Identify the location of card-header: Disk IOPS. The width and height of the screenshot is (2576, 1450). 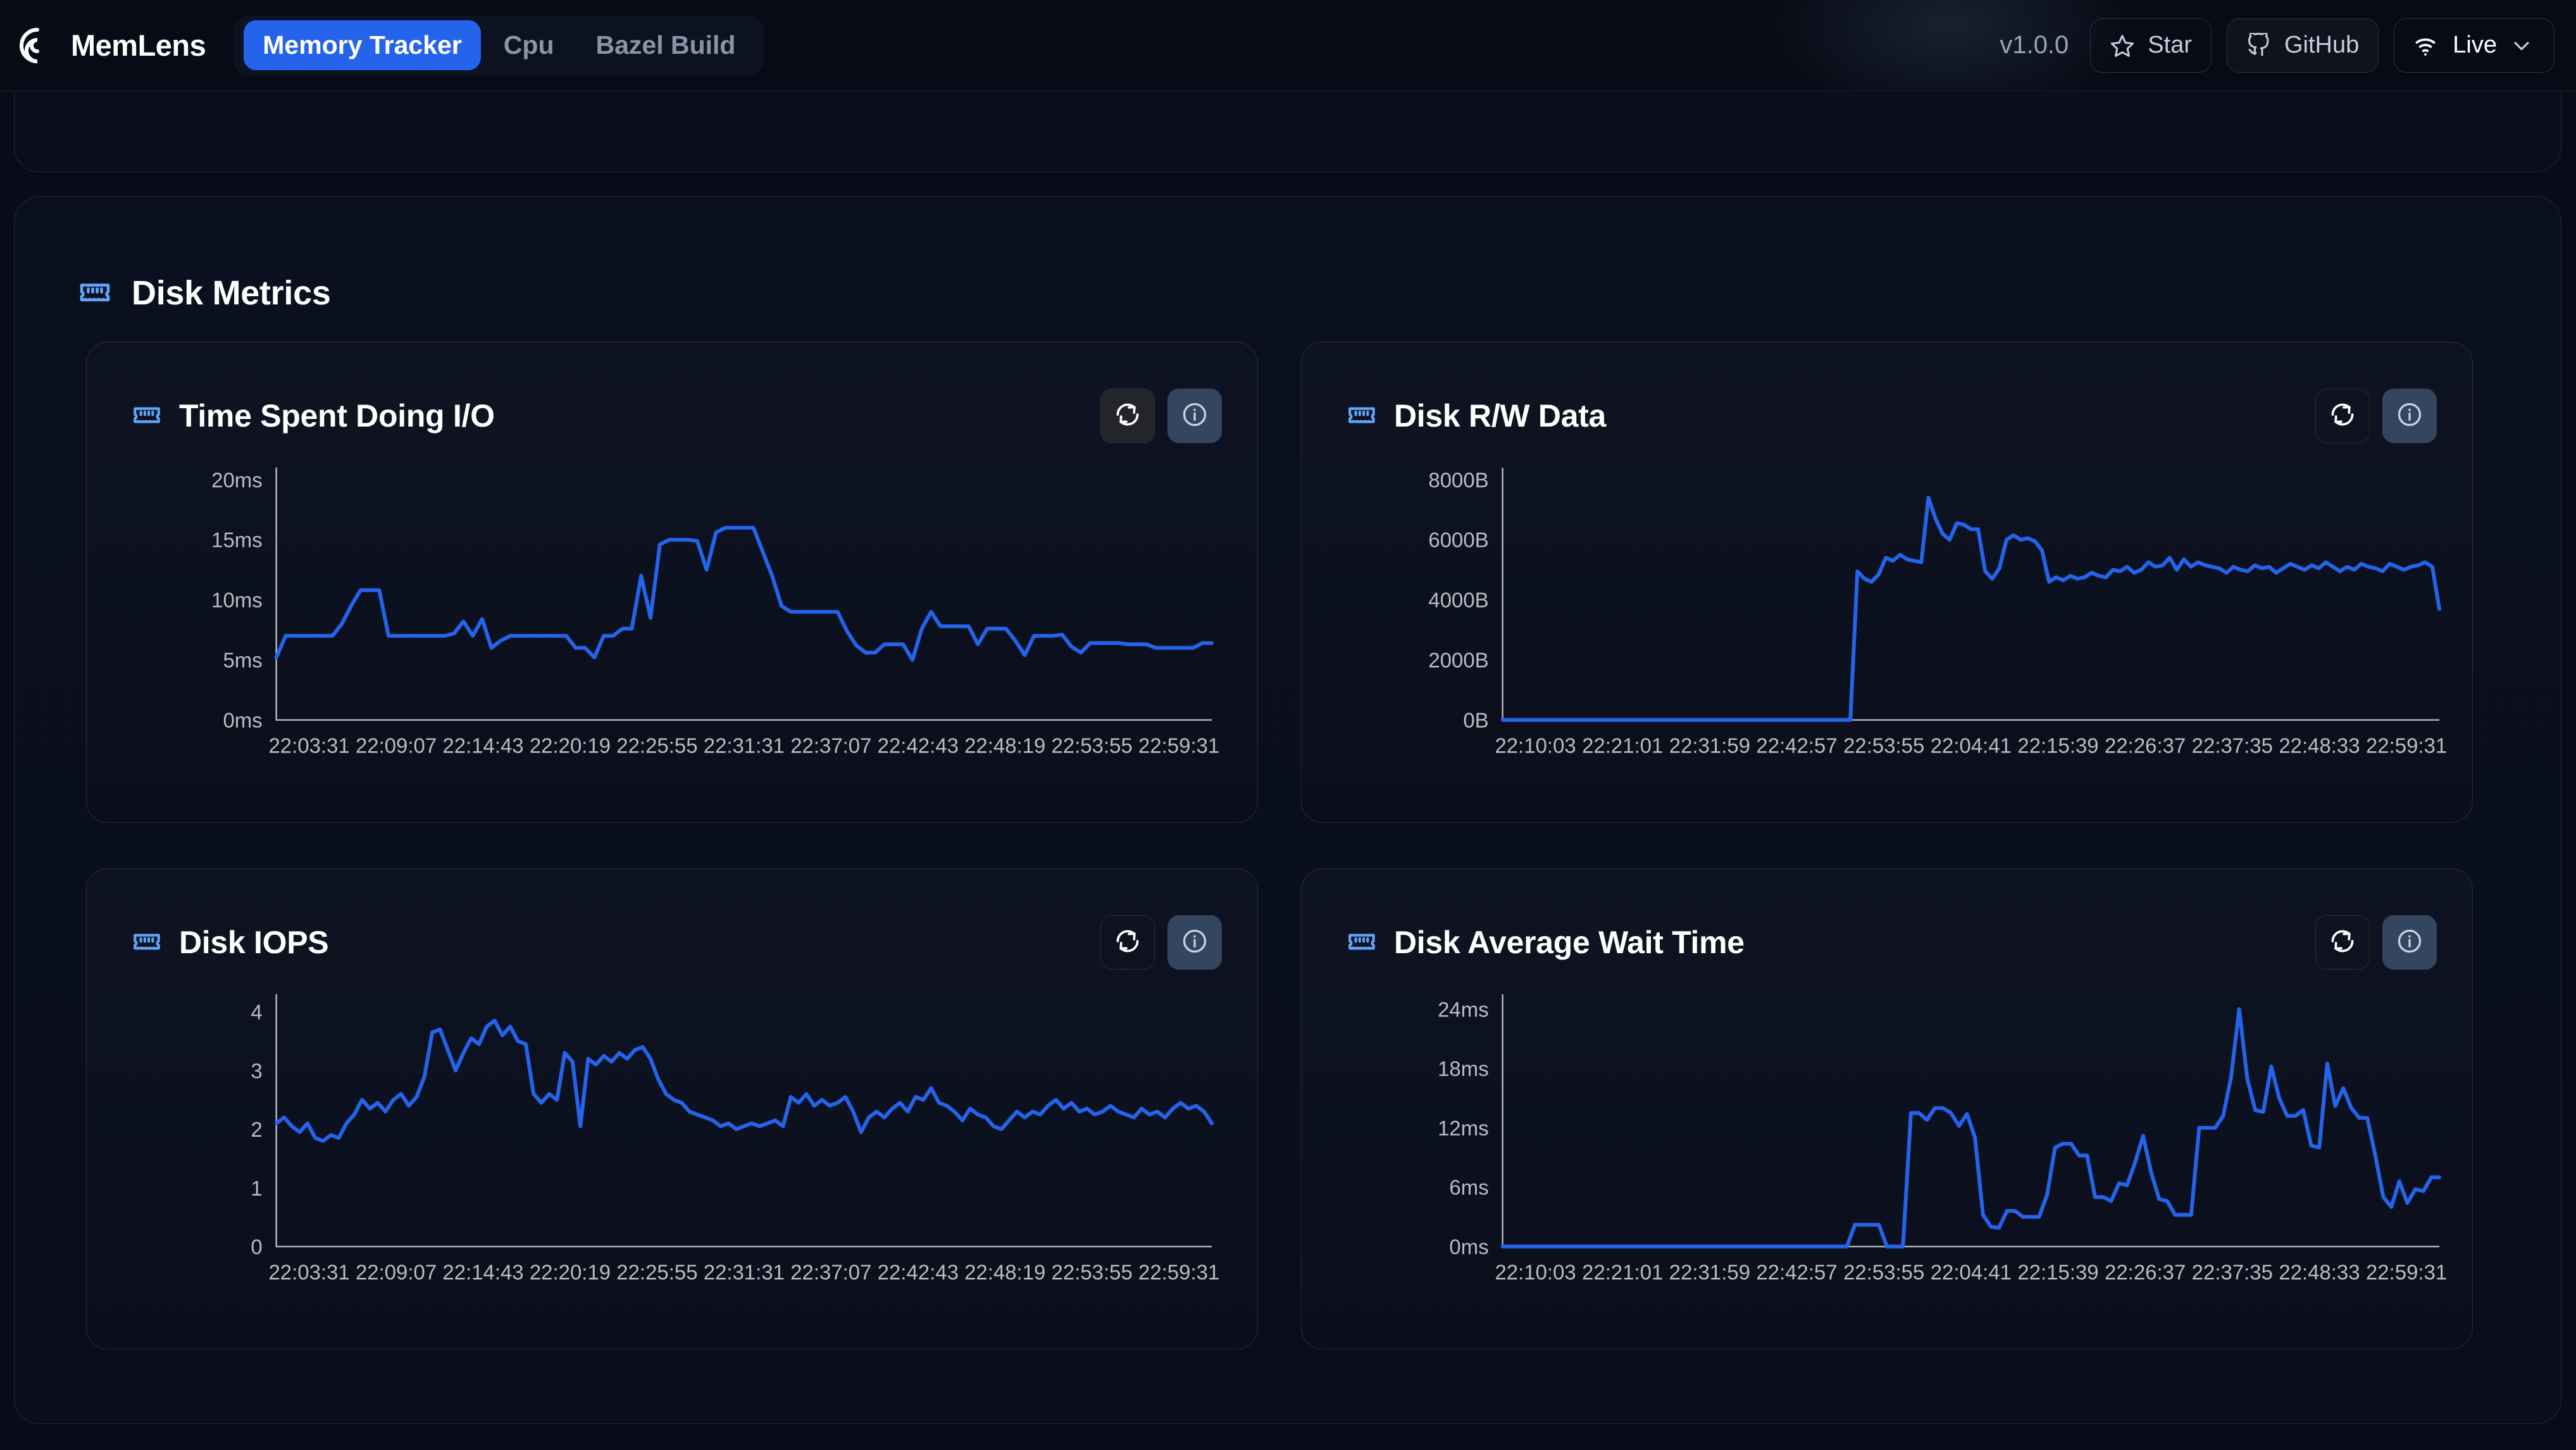
(676, 943).